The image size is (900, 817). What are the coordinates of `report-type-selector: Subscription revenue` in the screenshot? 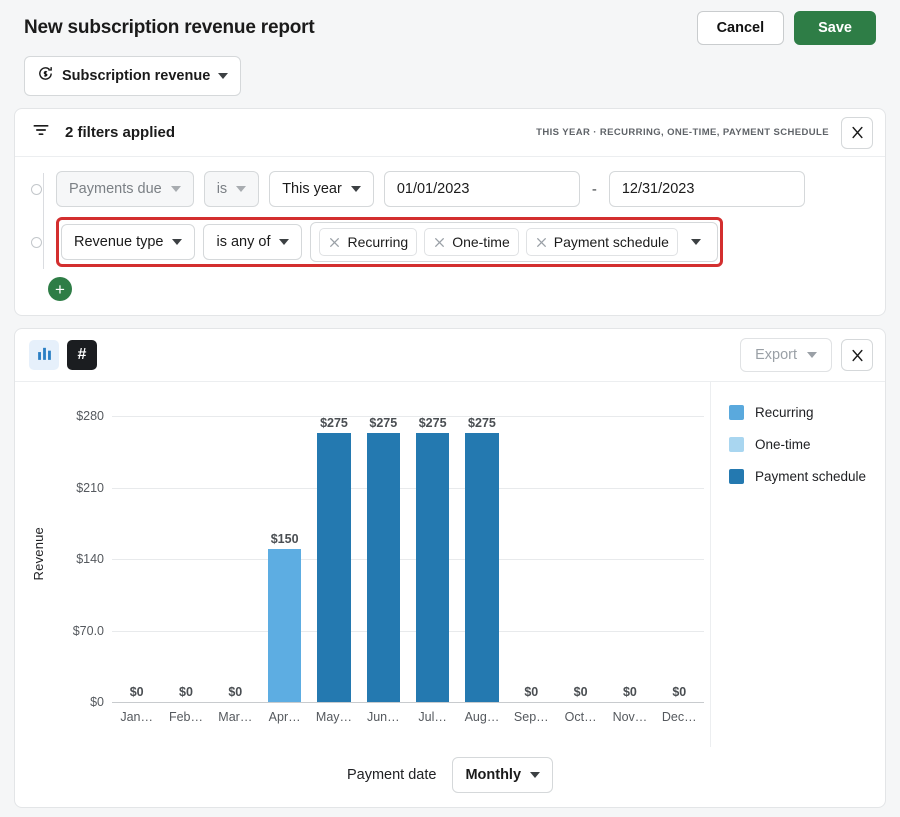 It's located at (133, 76).